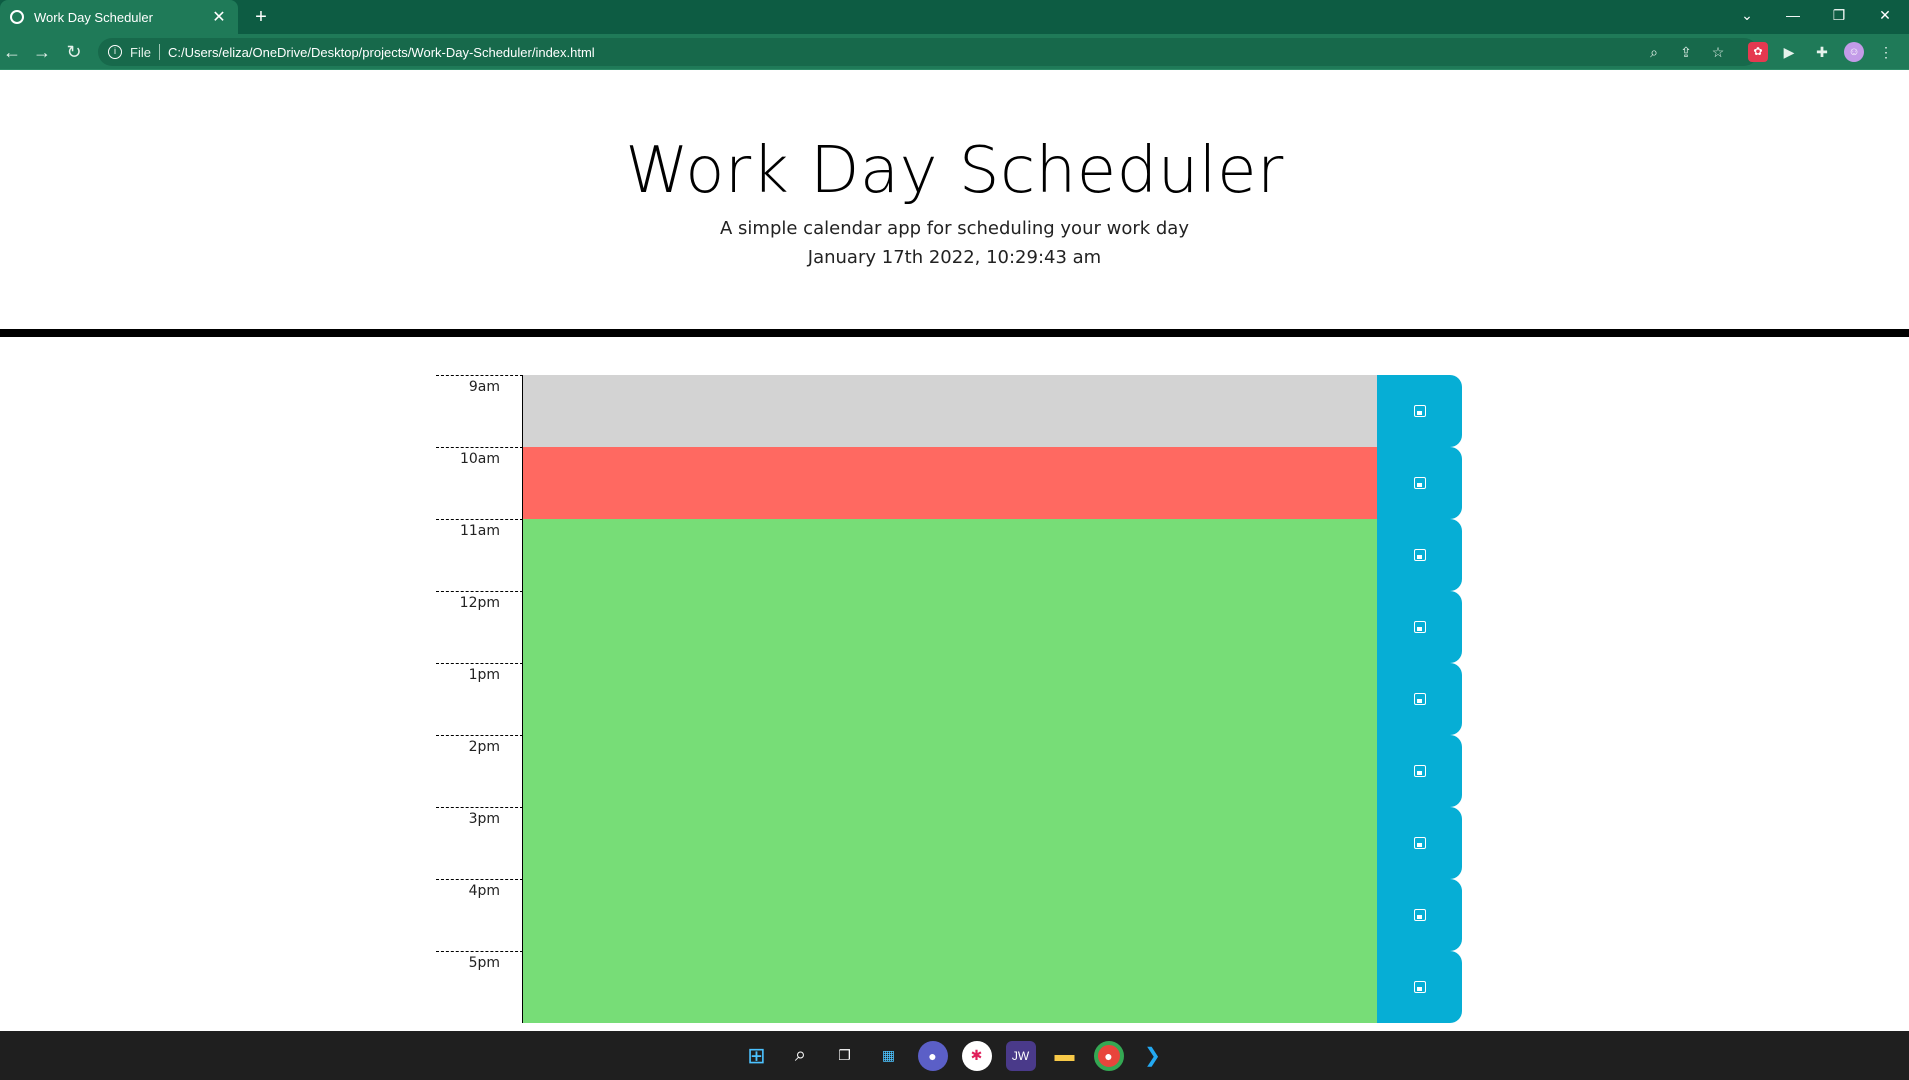  What do you see at coordinates (93, 17) in the screenshot?
I see `tab-title: Work Day Scheduler` at bounding box center [93, 17].